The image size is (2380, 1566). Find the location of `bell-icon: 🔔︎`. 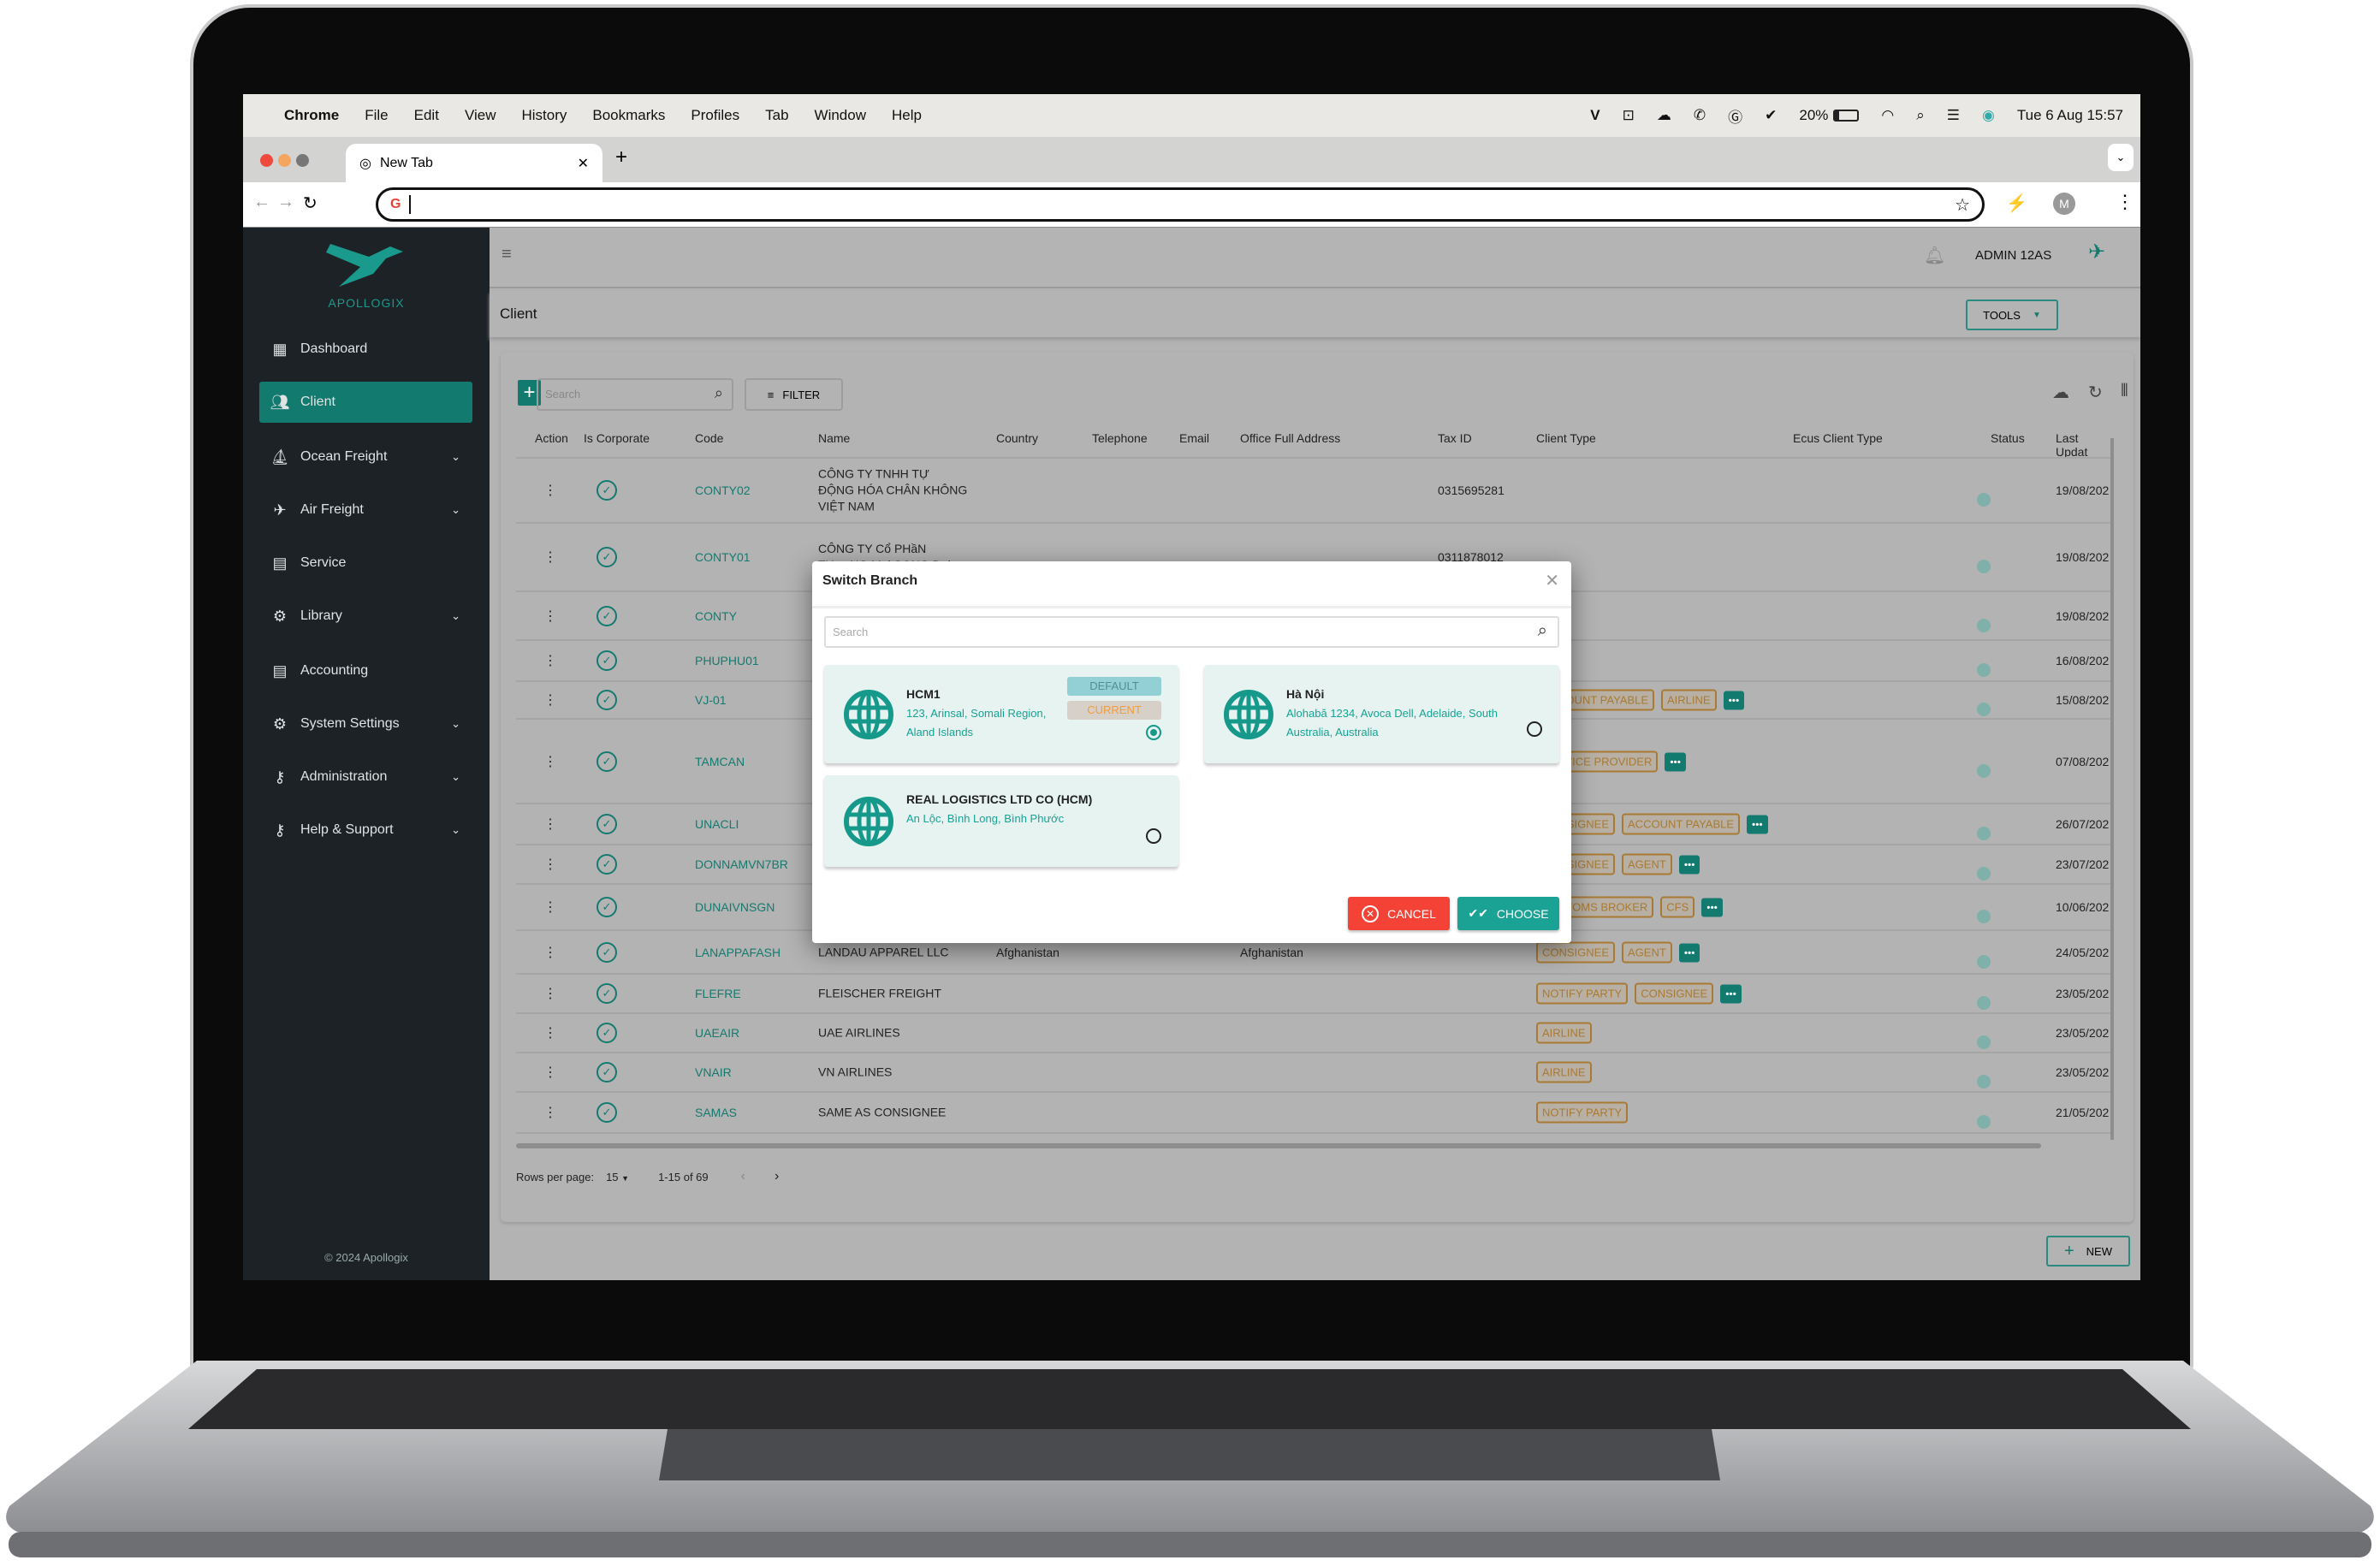

bell-icon: 🔔︎ is located at coordinates (1934, 256).